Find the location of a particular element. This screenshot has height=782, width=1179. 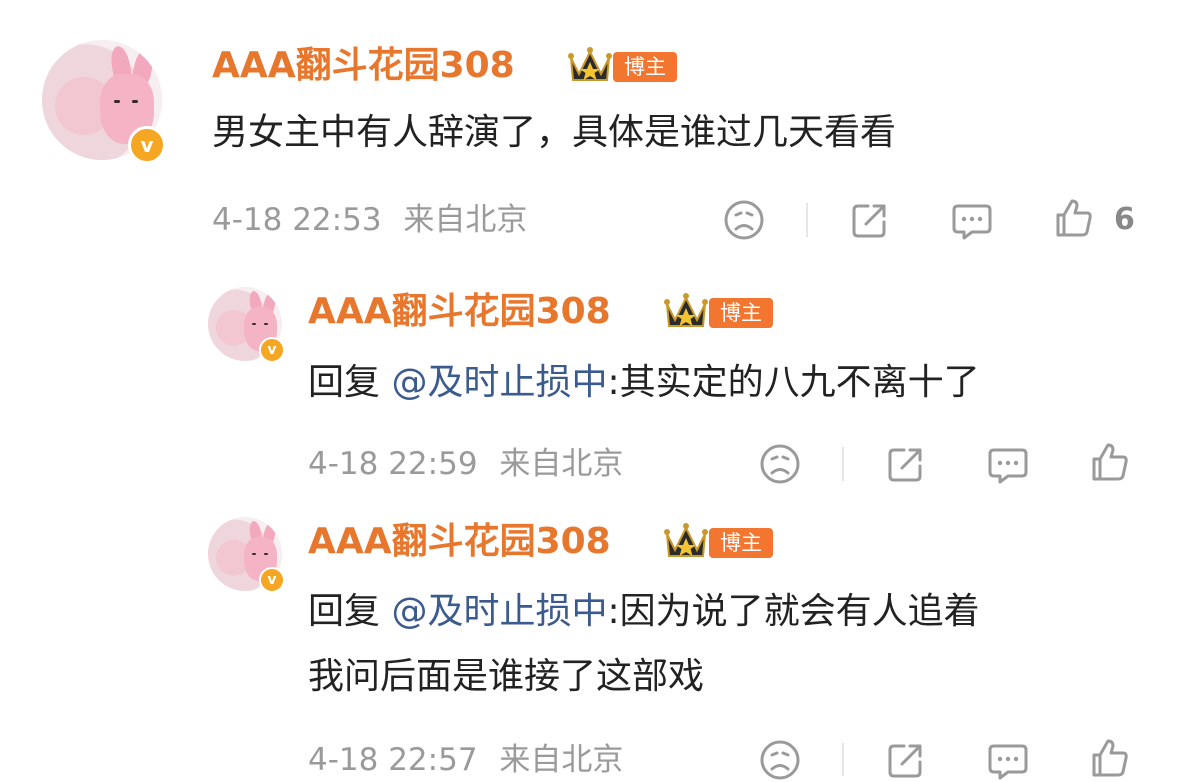

like-count: 6 is located at coordinates (1124, 219).